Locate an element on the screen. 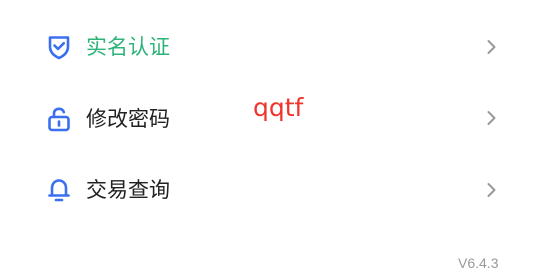  bell-icon is located at coordinates (59, 190).